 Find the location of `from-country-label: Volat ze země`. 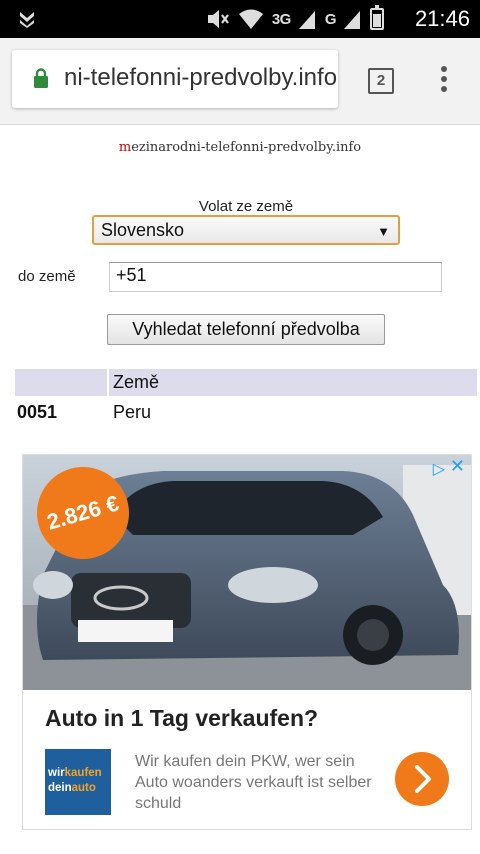

from-country-label: Volat ze země is located at coordinates (246, 206).